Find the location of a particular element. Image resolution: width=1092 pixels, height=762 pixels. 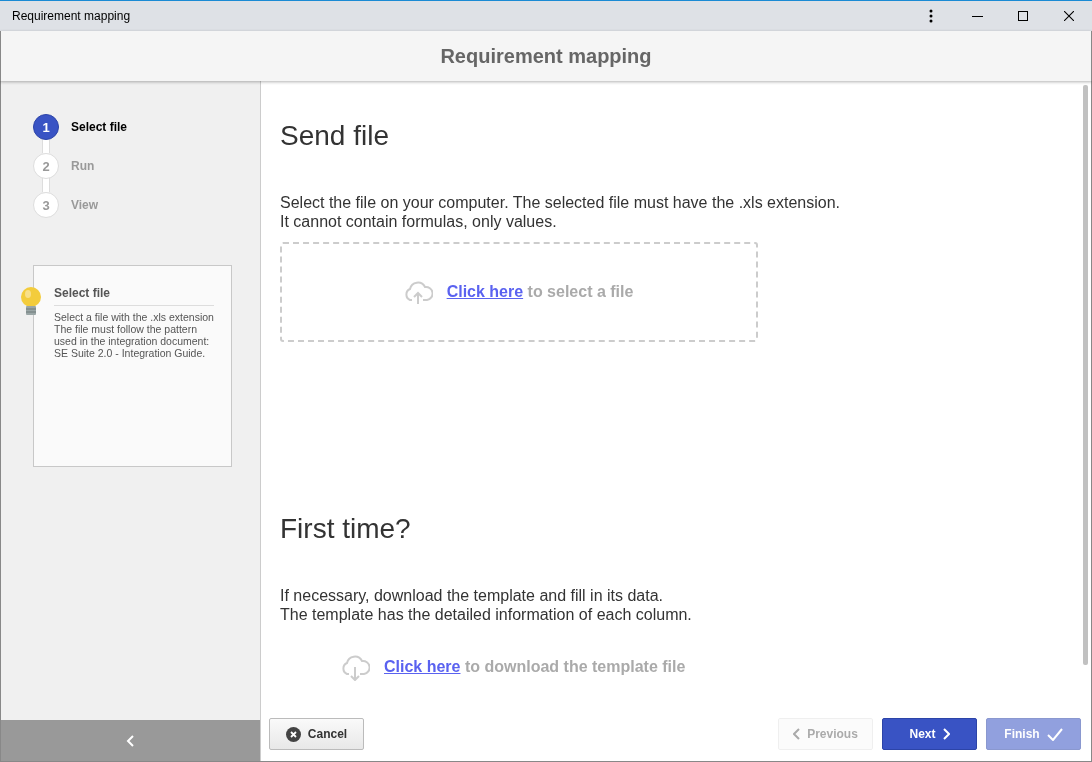

step-label: View is located at coordinates (85, 205).